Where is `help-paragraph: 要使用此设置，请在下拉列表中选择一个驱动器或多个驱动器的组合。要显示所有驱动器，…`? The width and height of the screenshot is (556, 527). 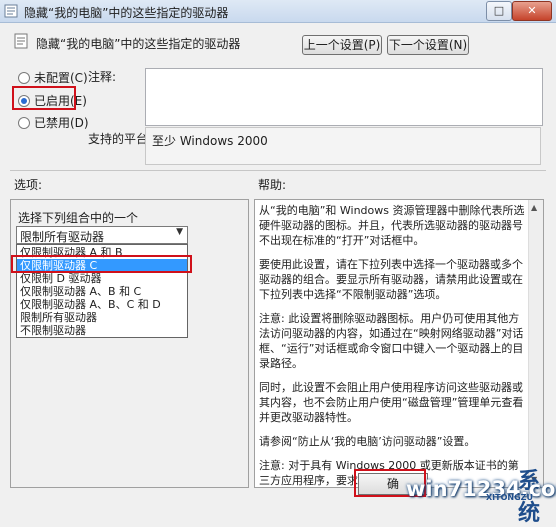
help-paragraph: 要使用此设置，请在下拉列表中选择一个驱动器或多个驱动器的组合。要显示所有驱动器，… is located at coordinates (391, 279).